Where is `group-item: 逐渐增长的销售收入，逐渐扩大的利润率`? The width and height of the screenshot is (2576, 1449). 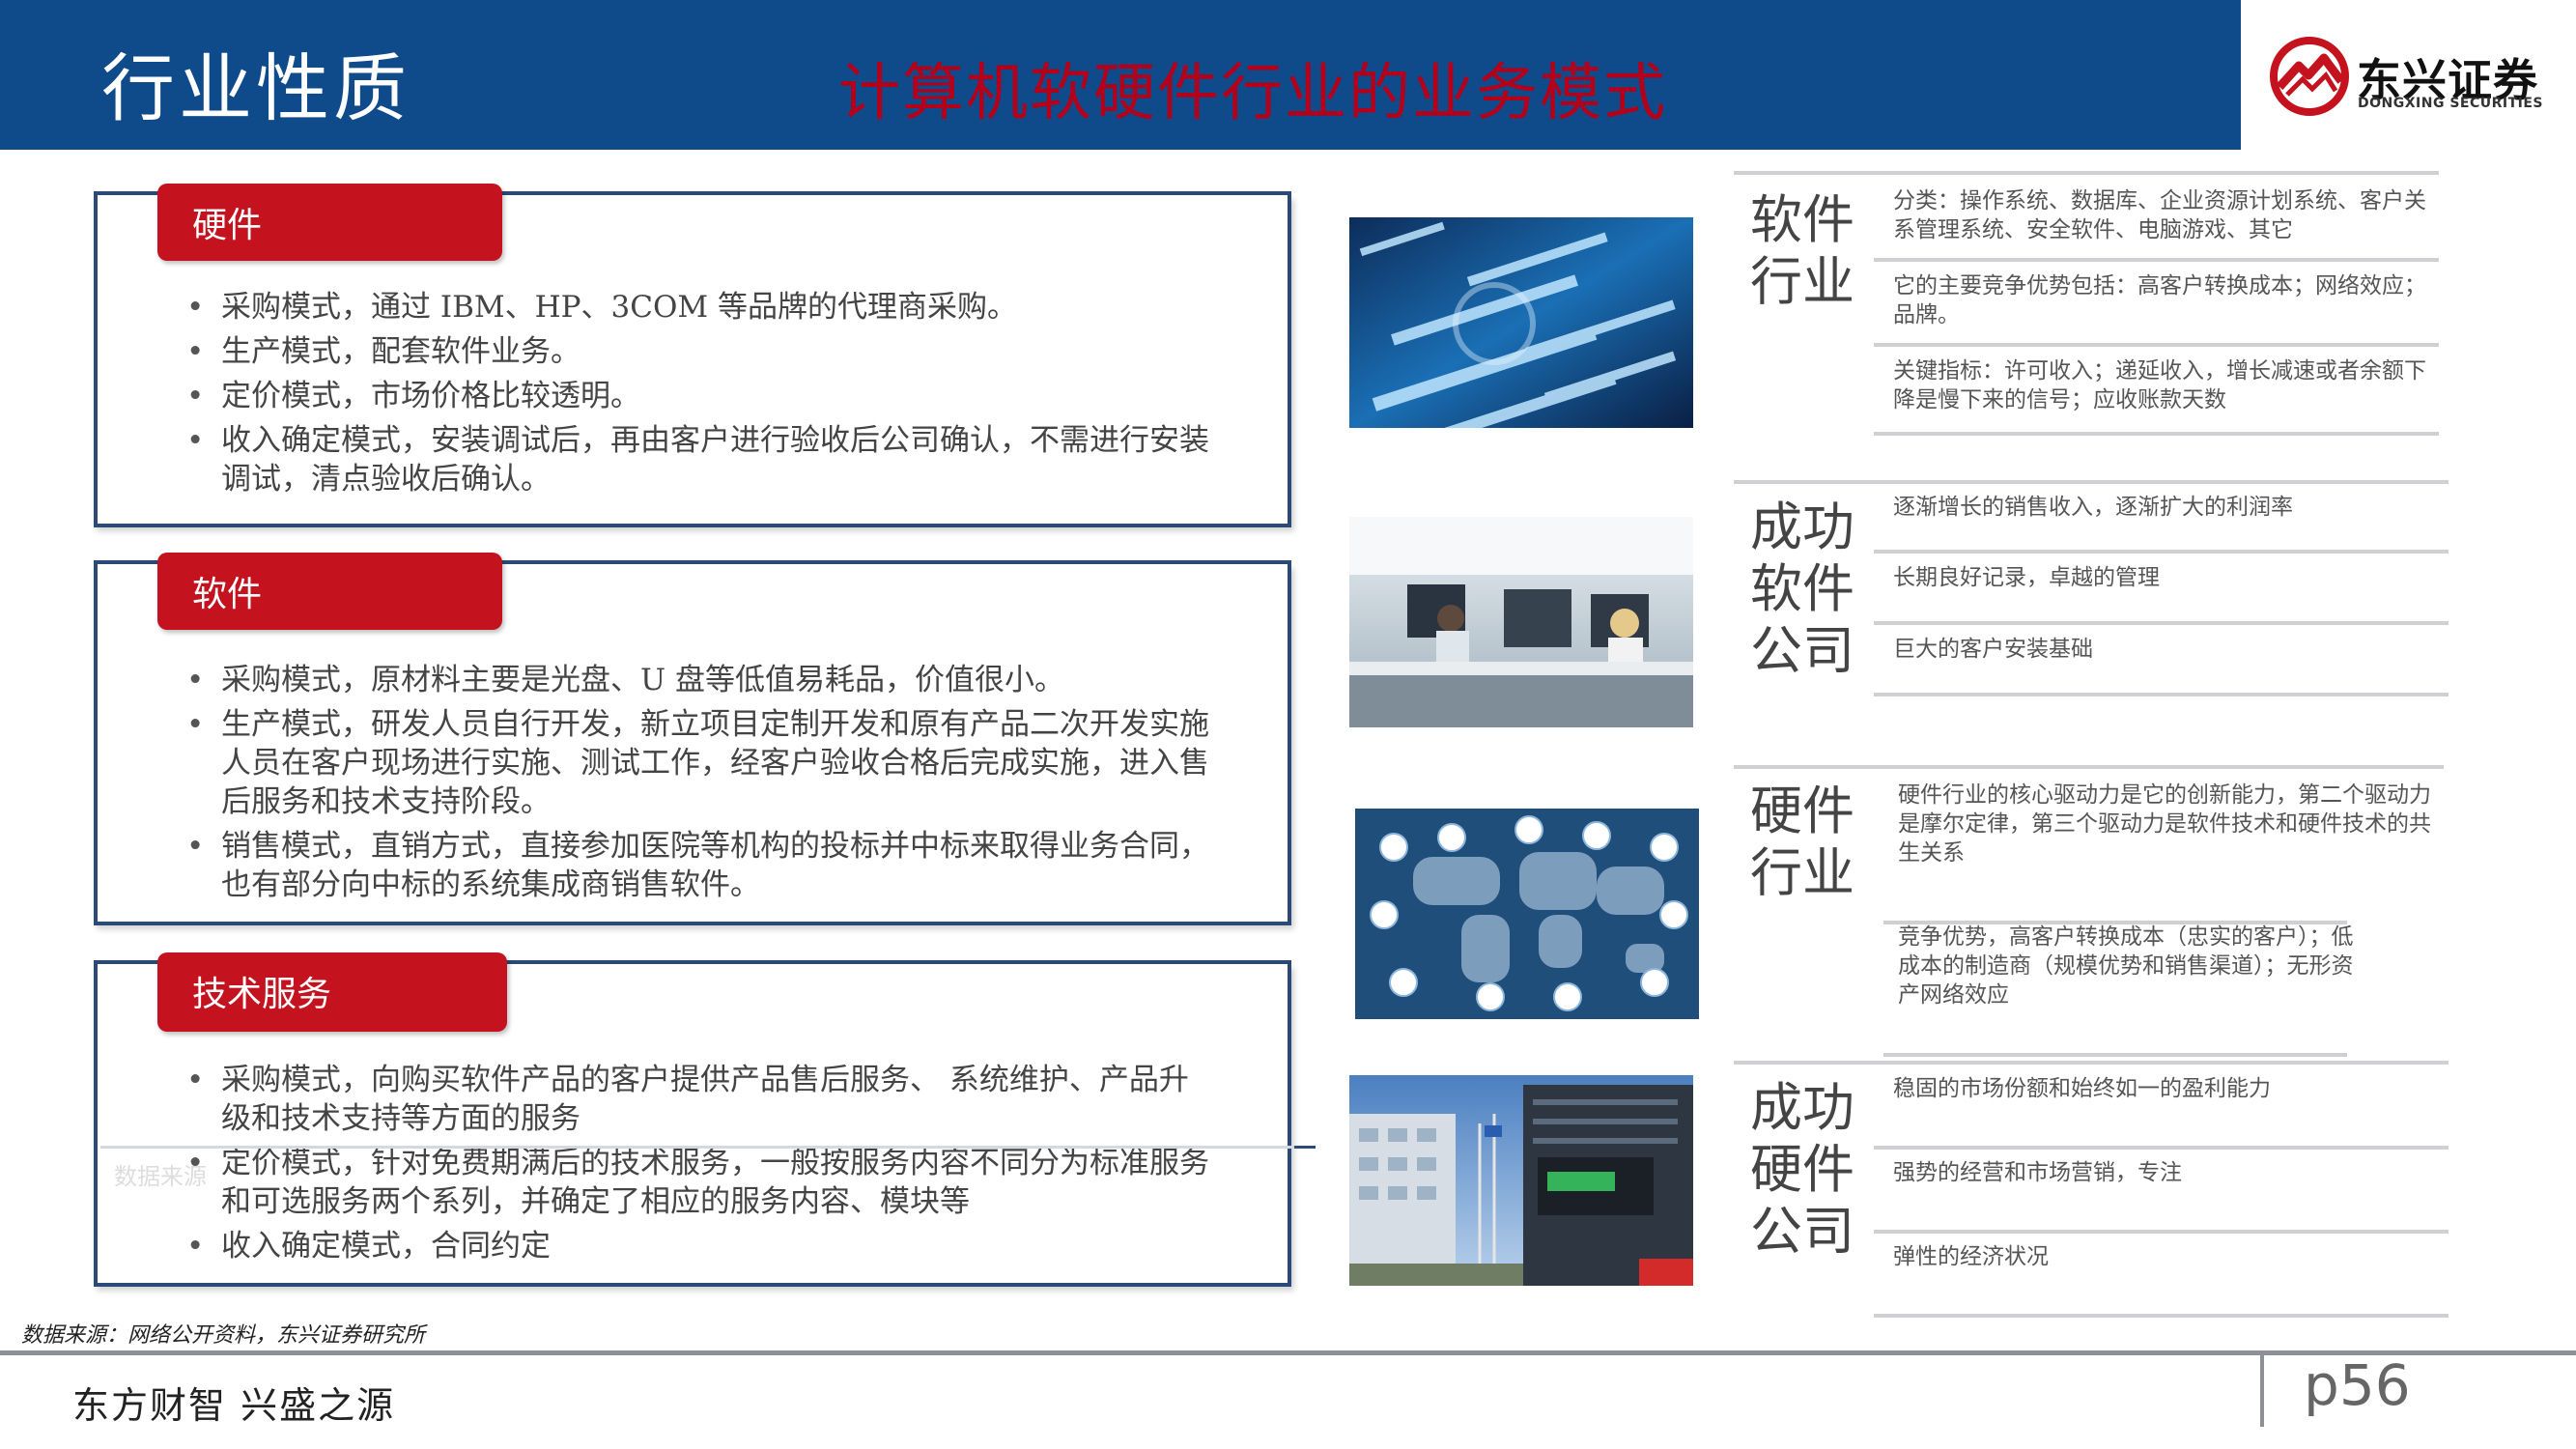 group-item: 逐渐增长的销售收入，逐渐扩大的利润率 is located at coordinates (2093, 507).